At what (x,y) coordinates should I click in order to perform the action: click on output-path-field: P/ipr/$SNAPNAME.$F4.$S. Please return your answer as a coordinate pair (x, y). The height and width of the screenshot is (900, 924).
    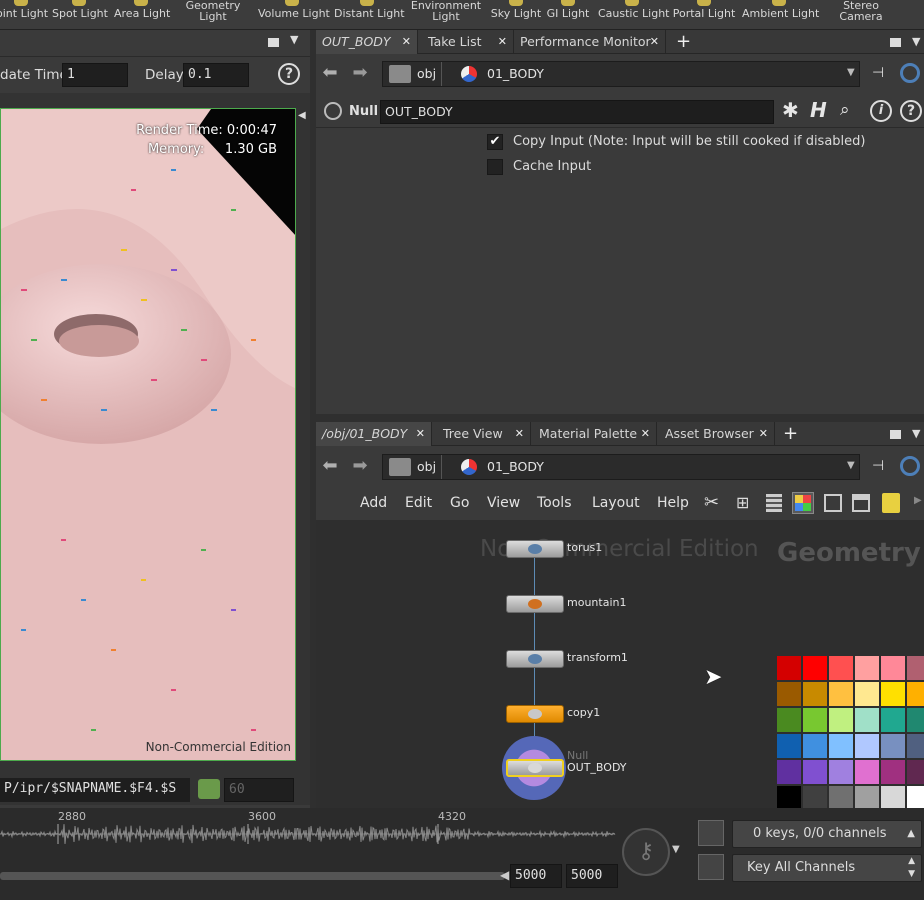
    Looking at the image, I should click on (95, 790).